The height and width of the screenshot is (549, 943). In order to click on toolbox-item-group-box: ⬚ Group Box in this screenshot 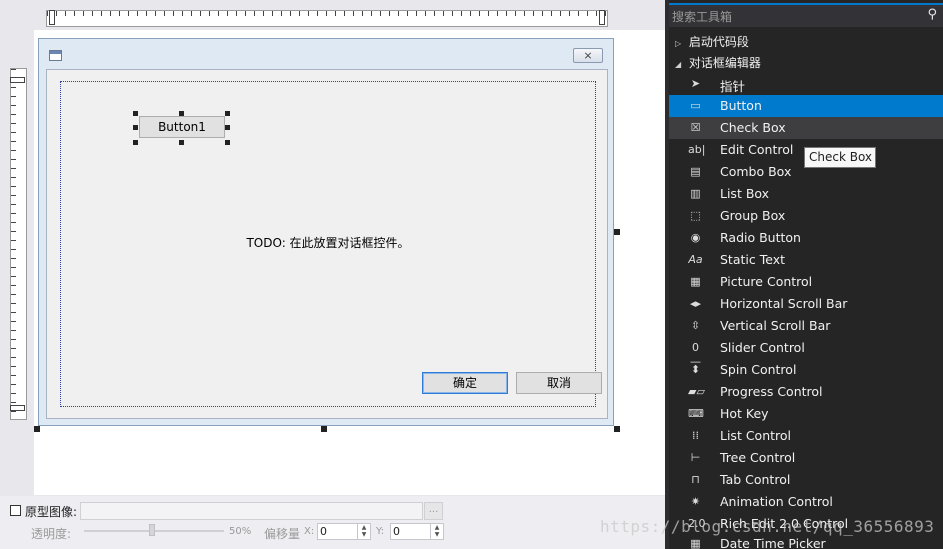, I will do `click(806, 216)`.